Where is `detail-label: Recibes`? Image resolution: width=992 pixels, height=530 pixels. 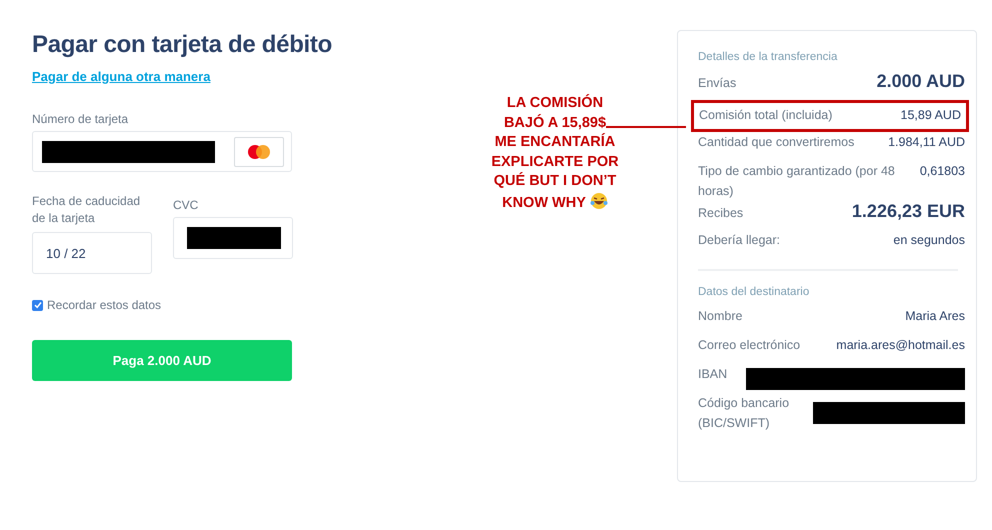
detail-label: Recibes is located at coordinates (721, 213).